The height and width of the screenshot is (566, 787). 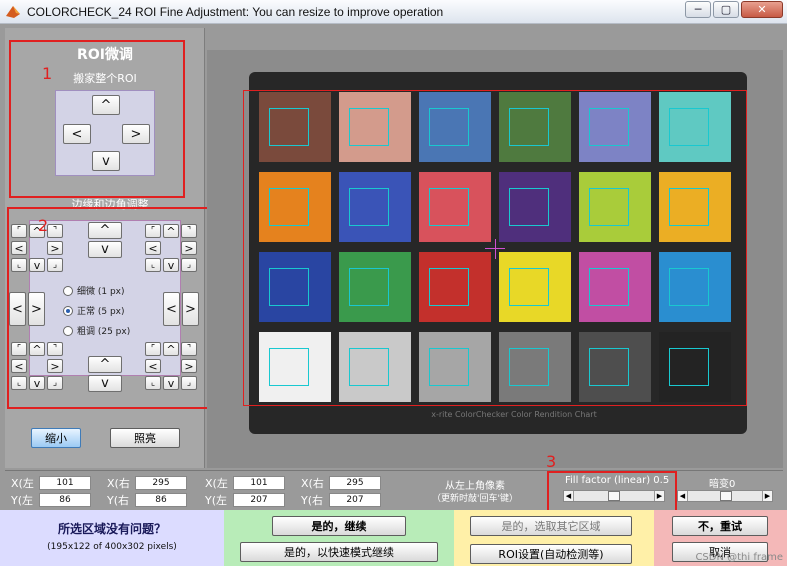 What do you see at coordinates (698, 9) in the screenshot?
I see `minimize-button: ─` at bounding box center [698, 9].